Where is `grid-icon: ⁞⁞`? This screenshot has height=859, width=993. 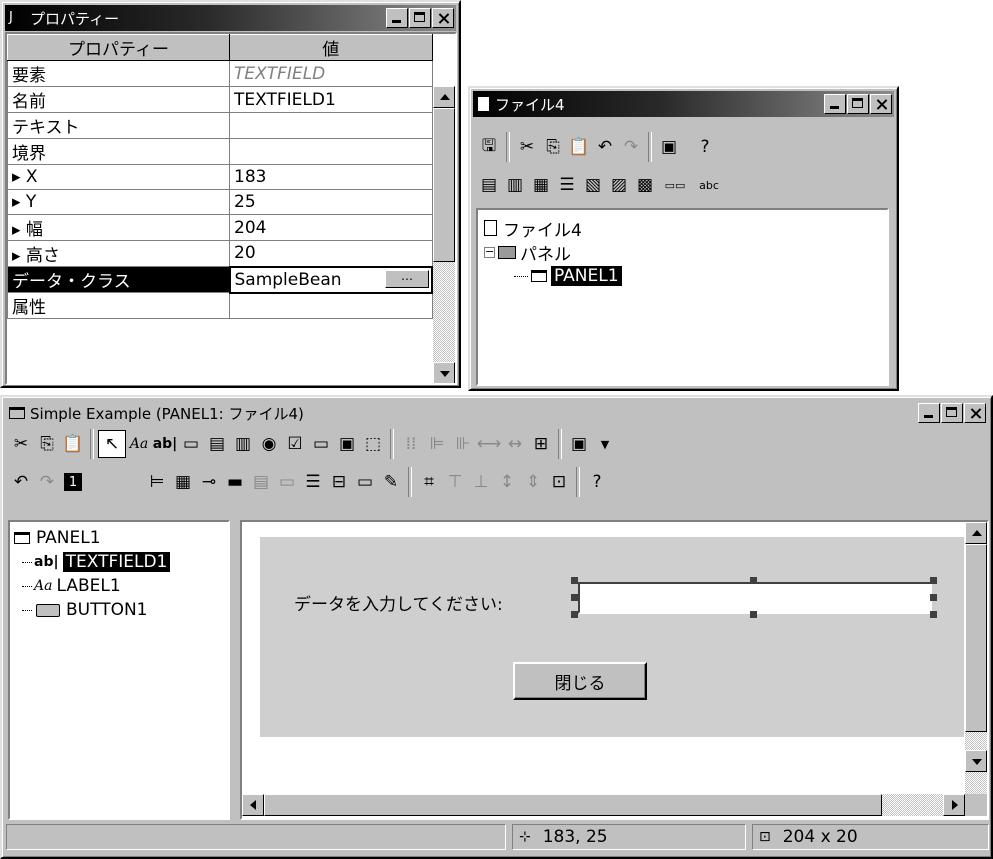 grid-icon: ⁞⁞ is located at coordinates (411, 444).